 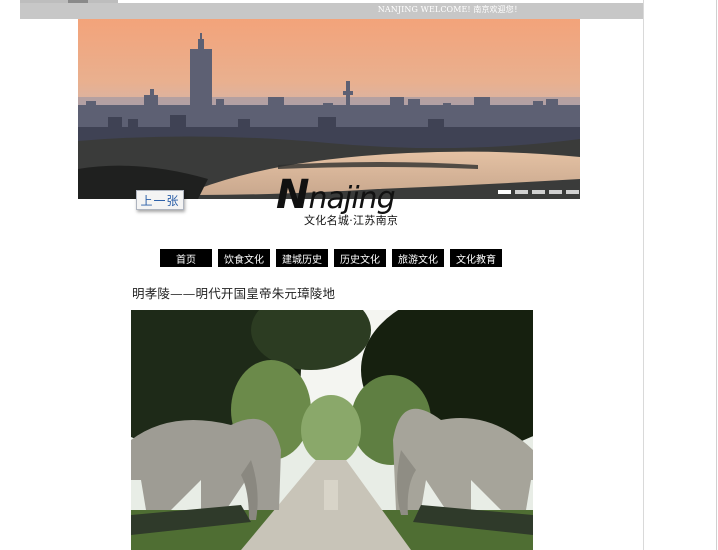 I want to click on prev-slide-button: 上一张, so click(x=160, y=200).